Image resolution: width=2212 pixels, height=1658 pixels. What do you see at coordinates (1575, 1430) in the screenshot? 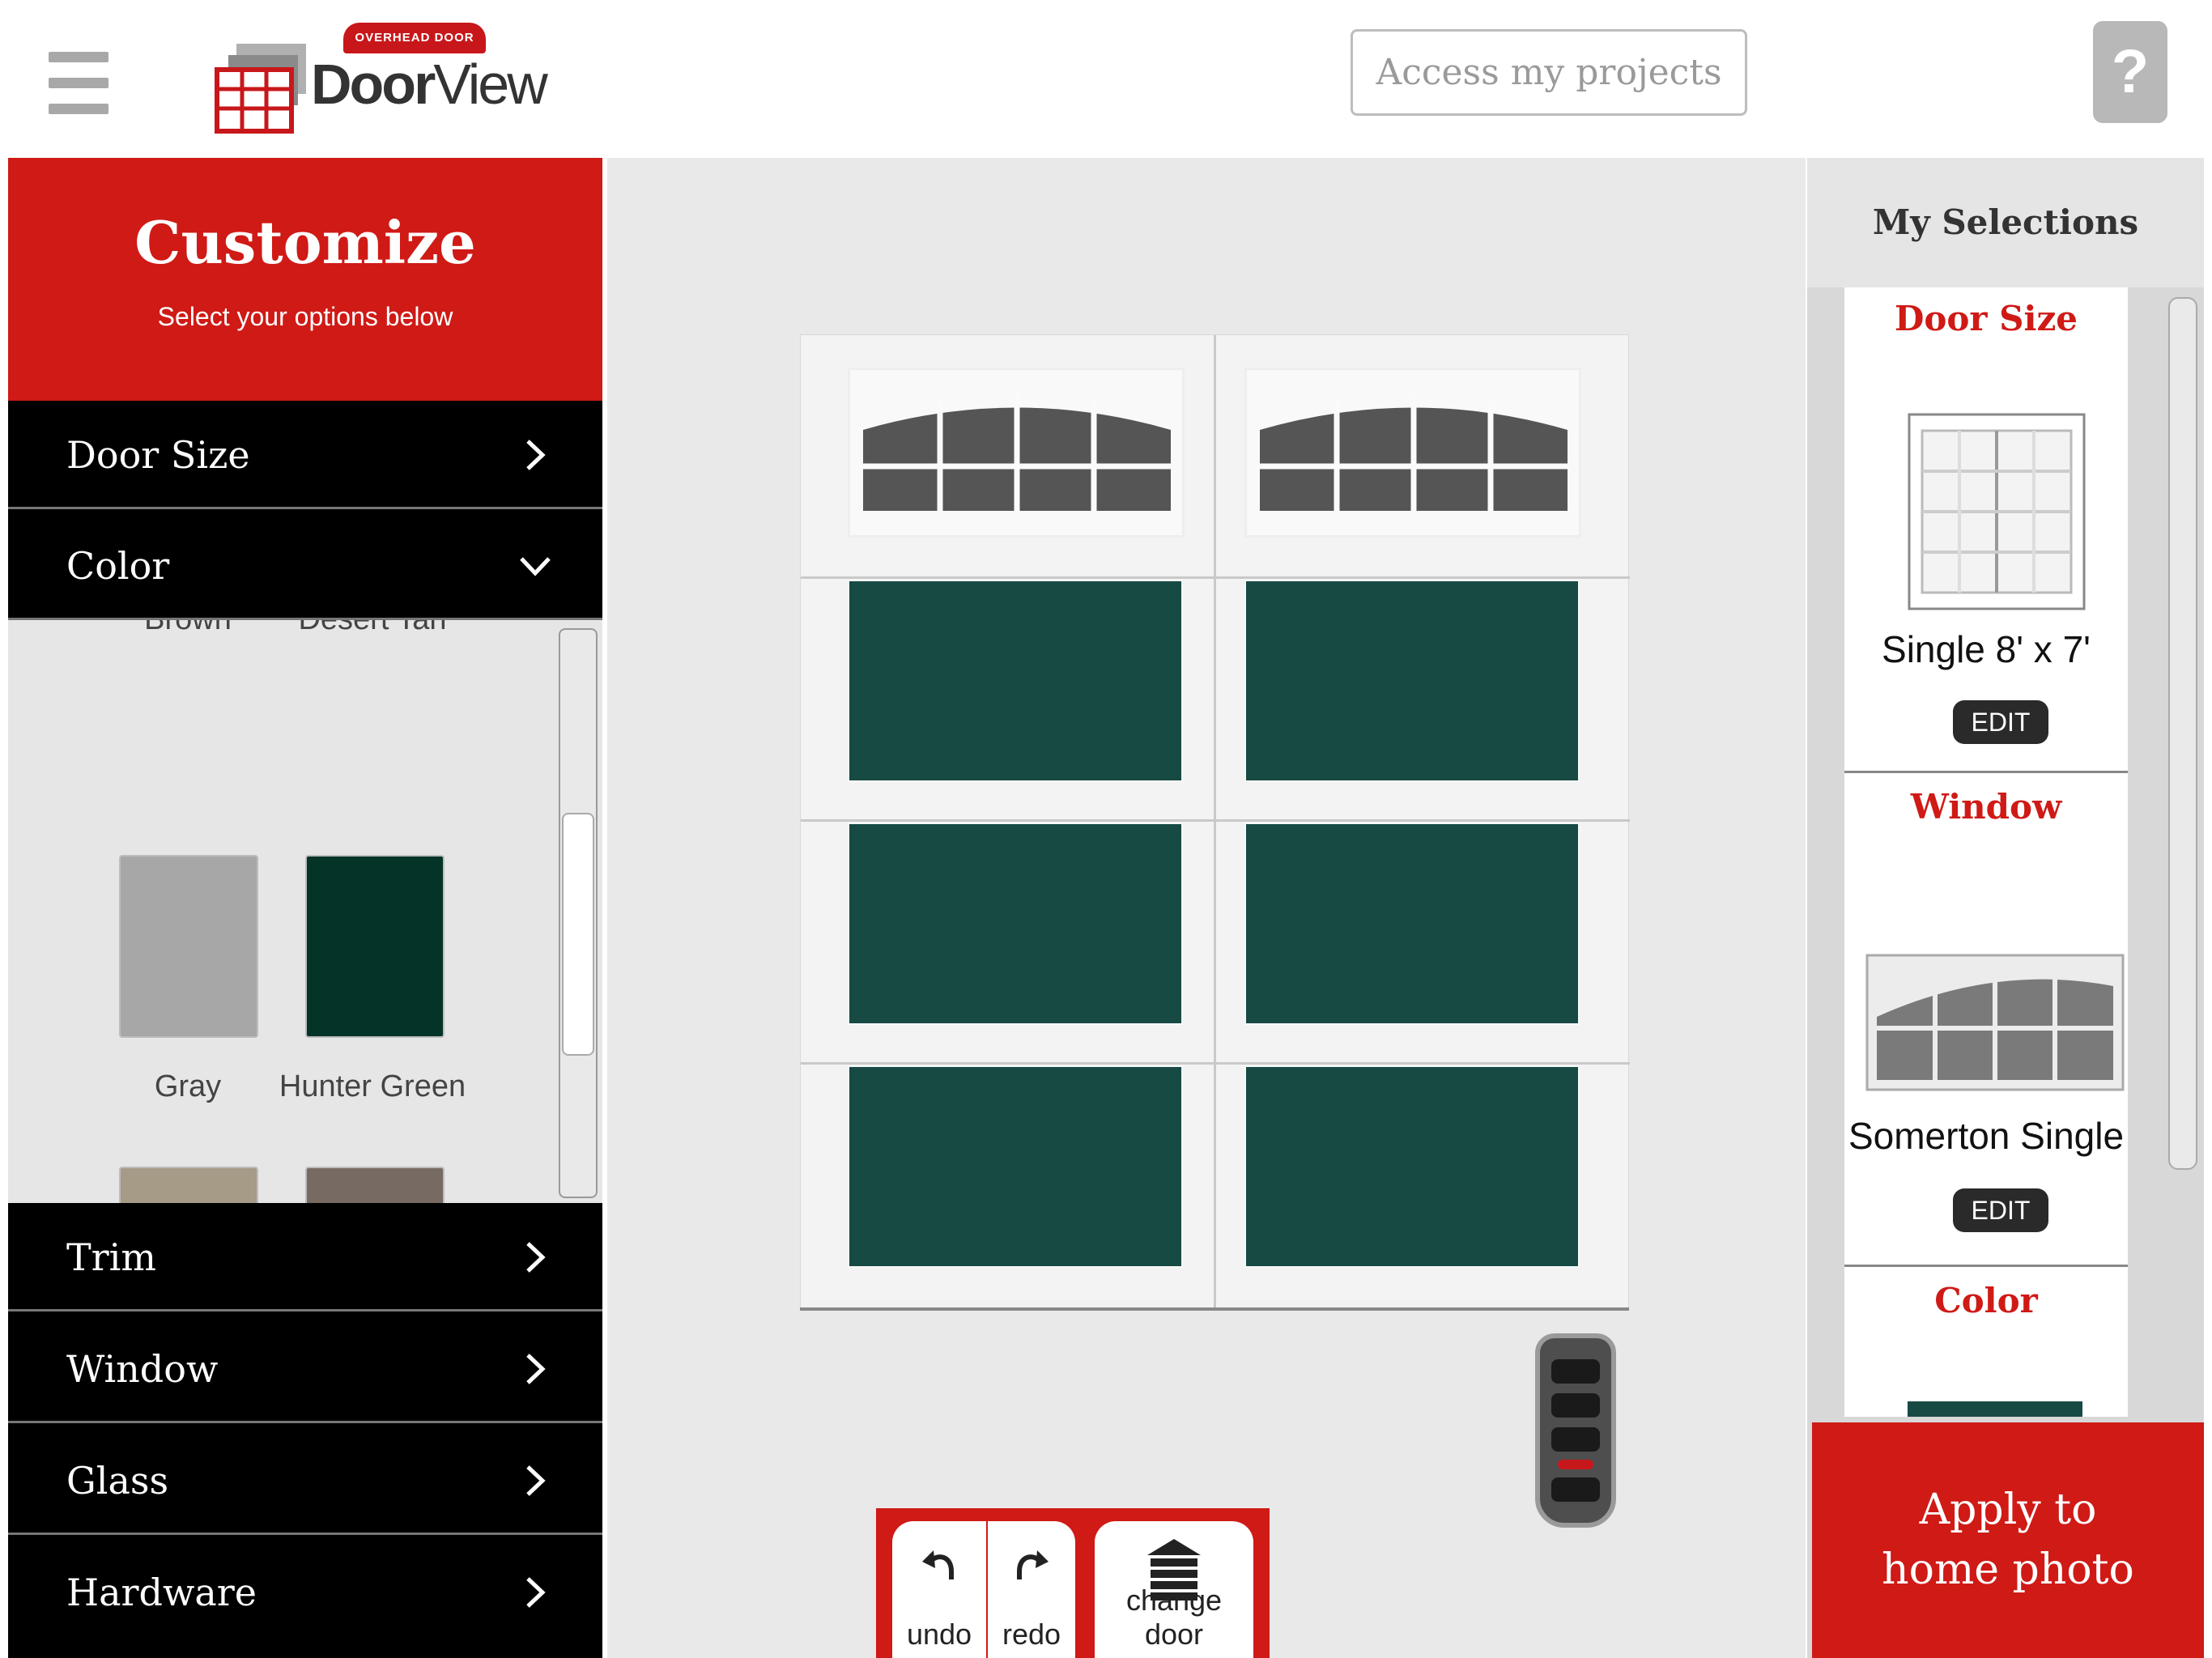
I see `garage-remote-icon` at bounding box center [1575, 1430].